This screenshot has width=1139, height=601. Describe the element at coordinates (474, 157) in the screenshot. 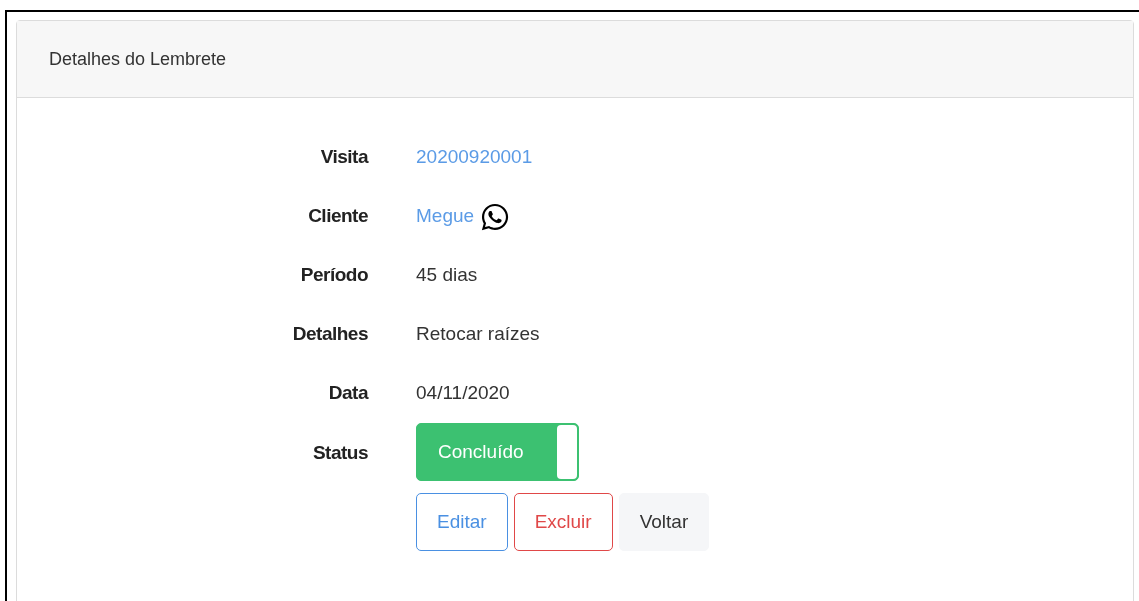

I see `visit-link: 20200920001` at that location.